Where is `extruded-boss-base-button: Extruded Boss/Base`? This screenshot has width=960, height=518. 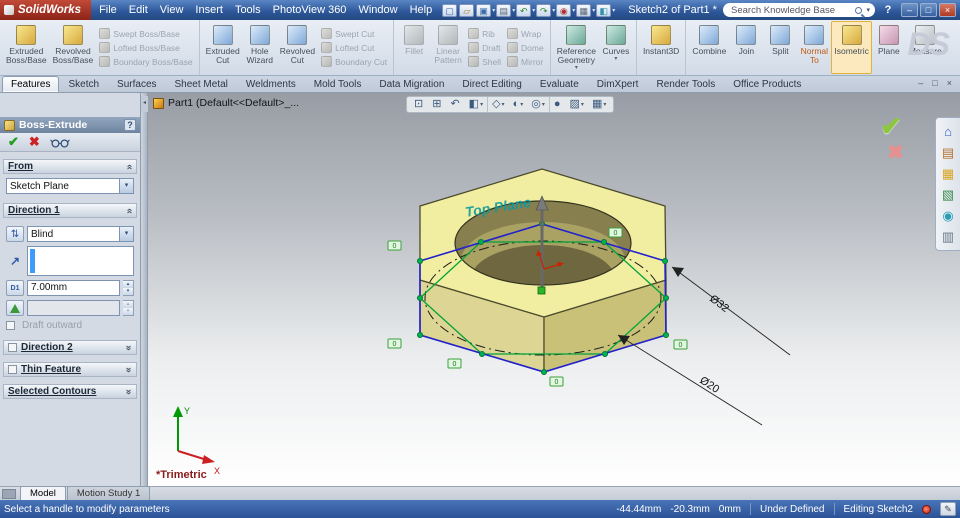
extruded-boss-base-button: Extruded Boss/Base is located at coordinates (26, 47).